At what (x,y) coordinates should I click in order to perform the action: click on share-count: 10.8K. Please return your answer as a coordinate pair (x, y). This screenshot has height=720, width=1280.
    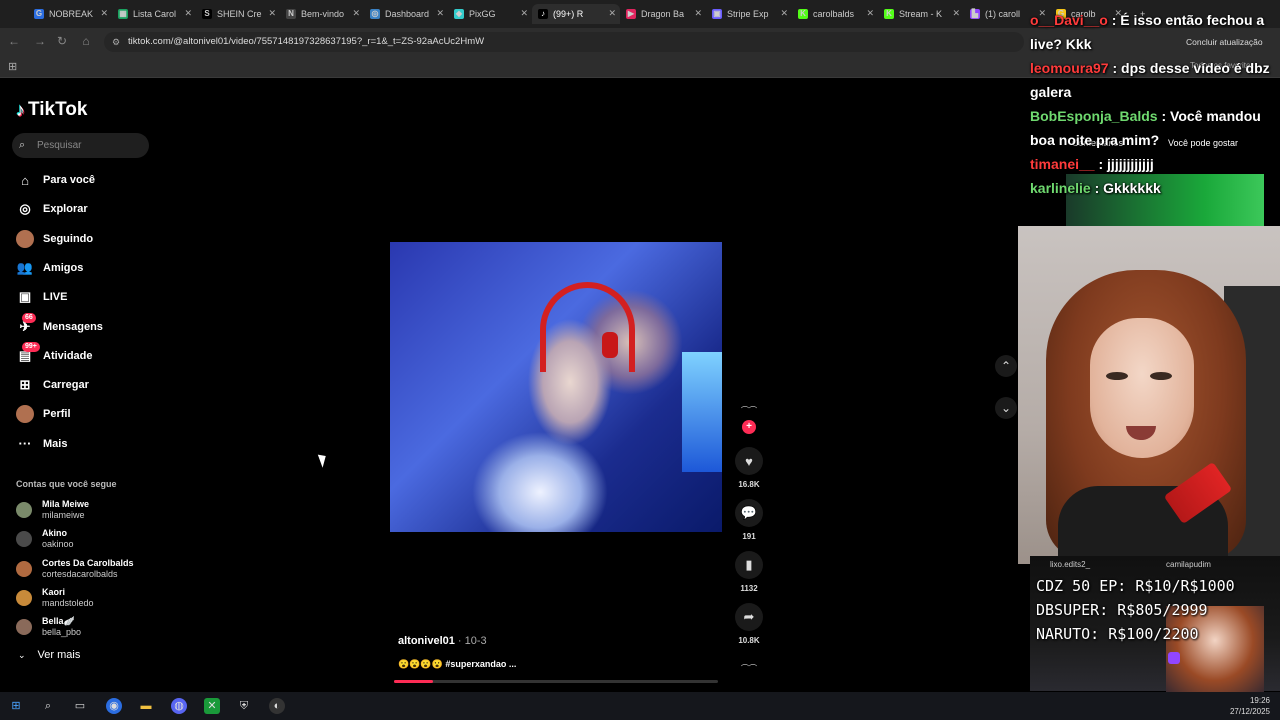
    Looking at the image, I should click on (749, 640).